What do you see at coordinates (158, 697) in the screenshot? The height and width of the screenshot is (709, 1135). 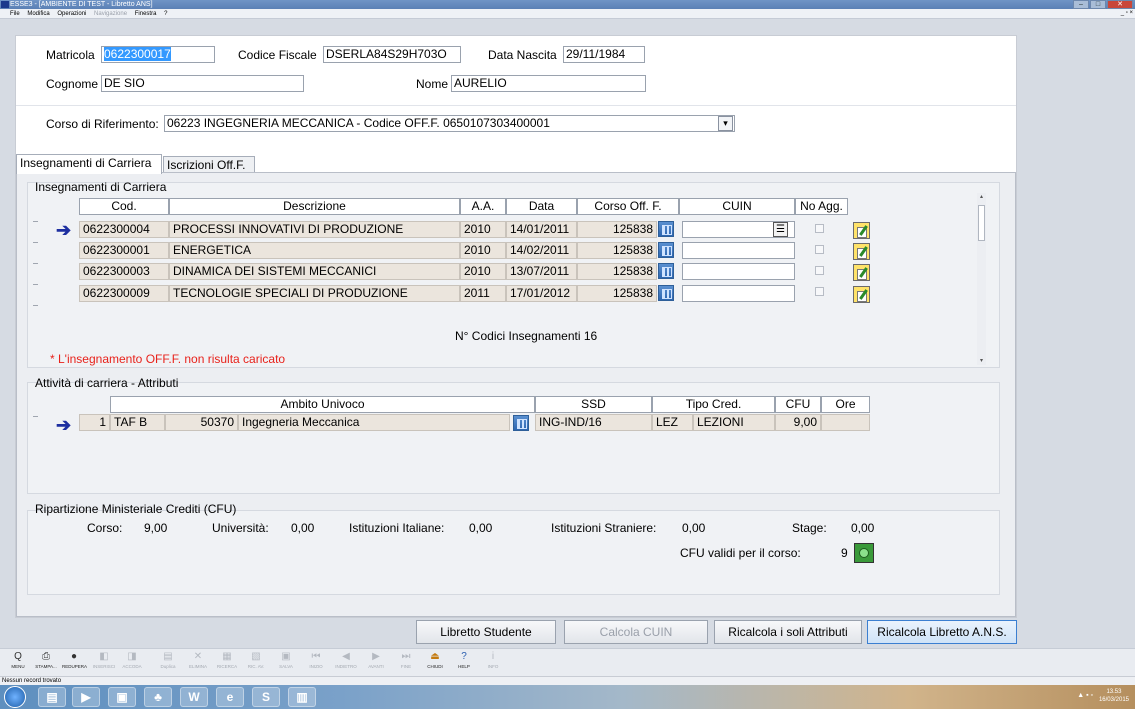 I see `game-task-icon: ♣` at bounding box center [158, 697].